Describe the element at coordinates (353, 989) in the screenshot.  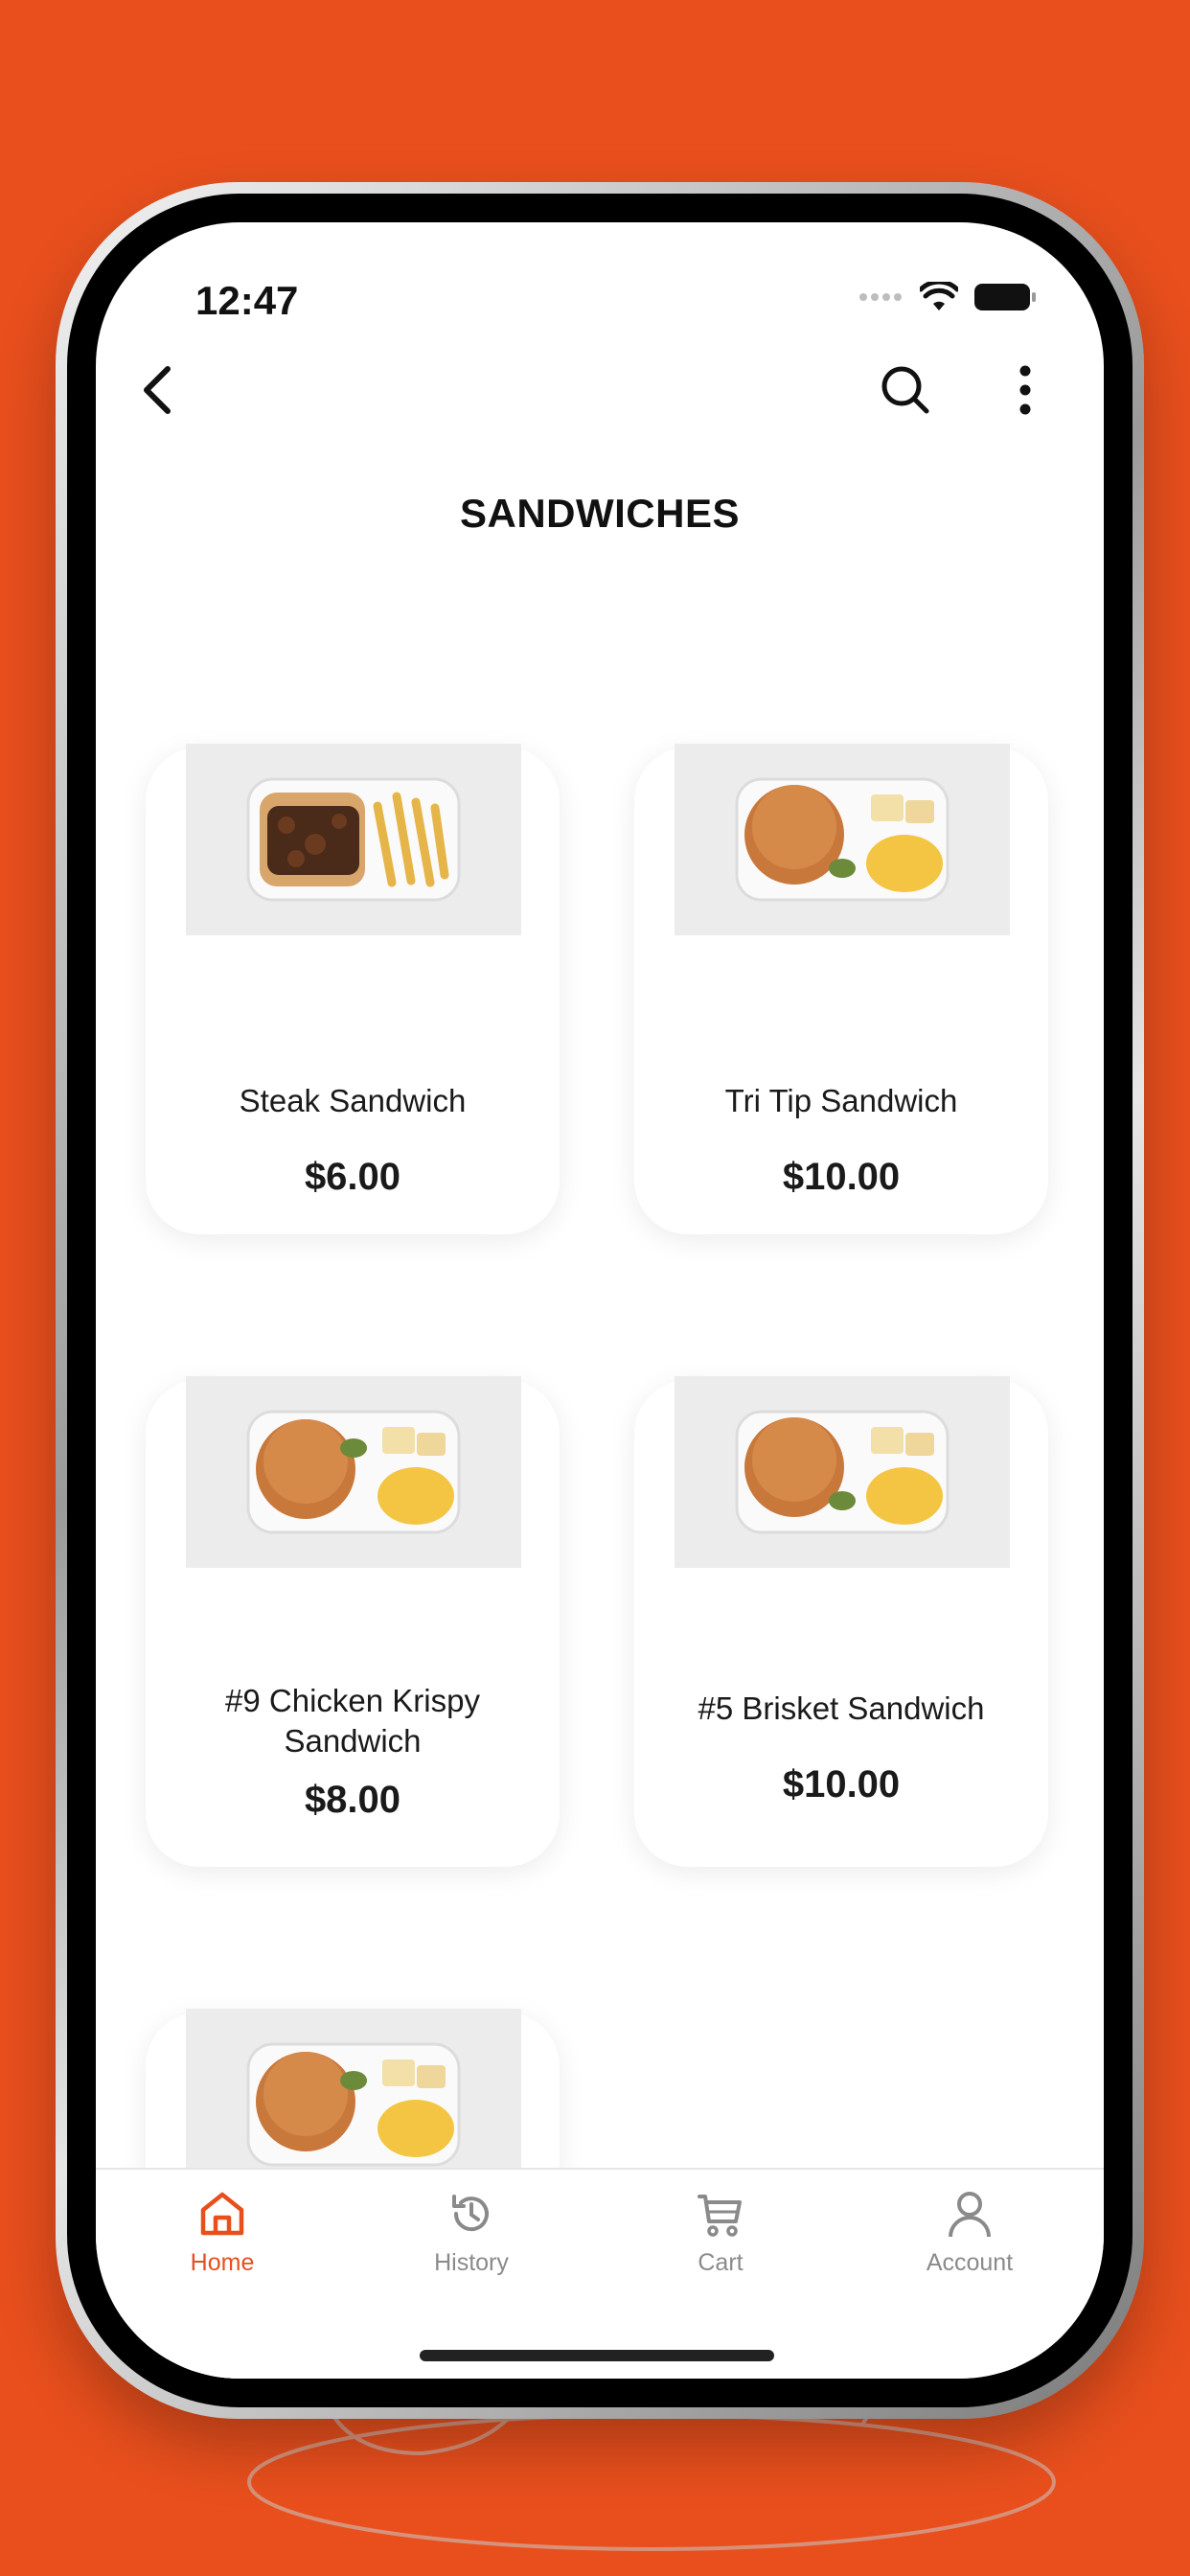
I see `product-card: Steak Sandwich $6.00` at that location.